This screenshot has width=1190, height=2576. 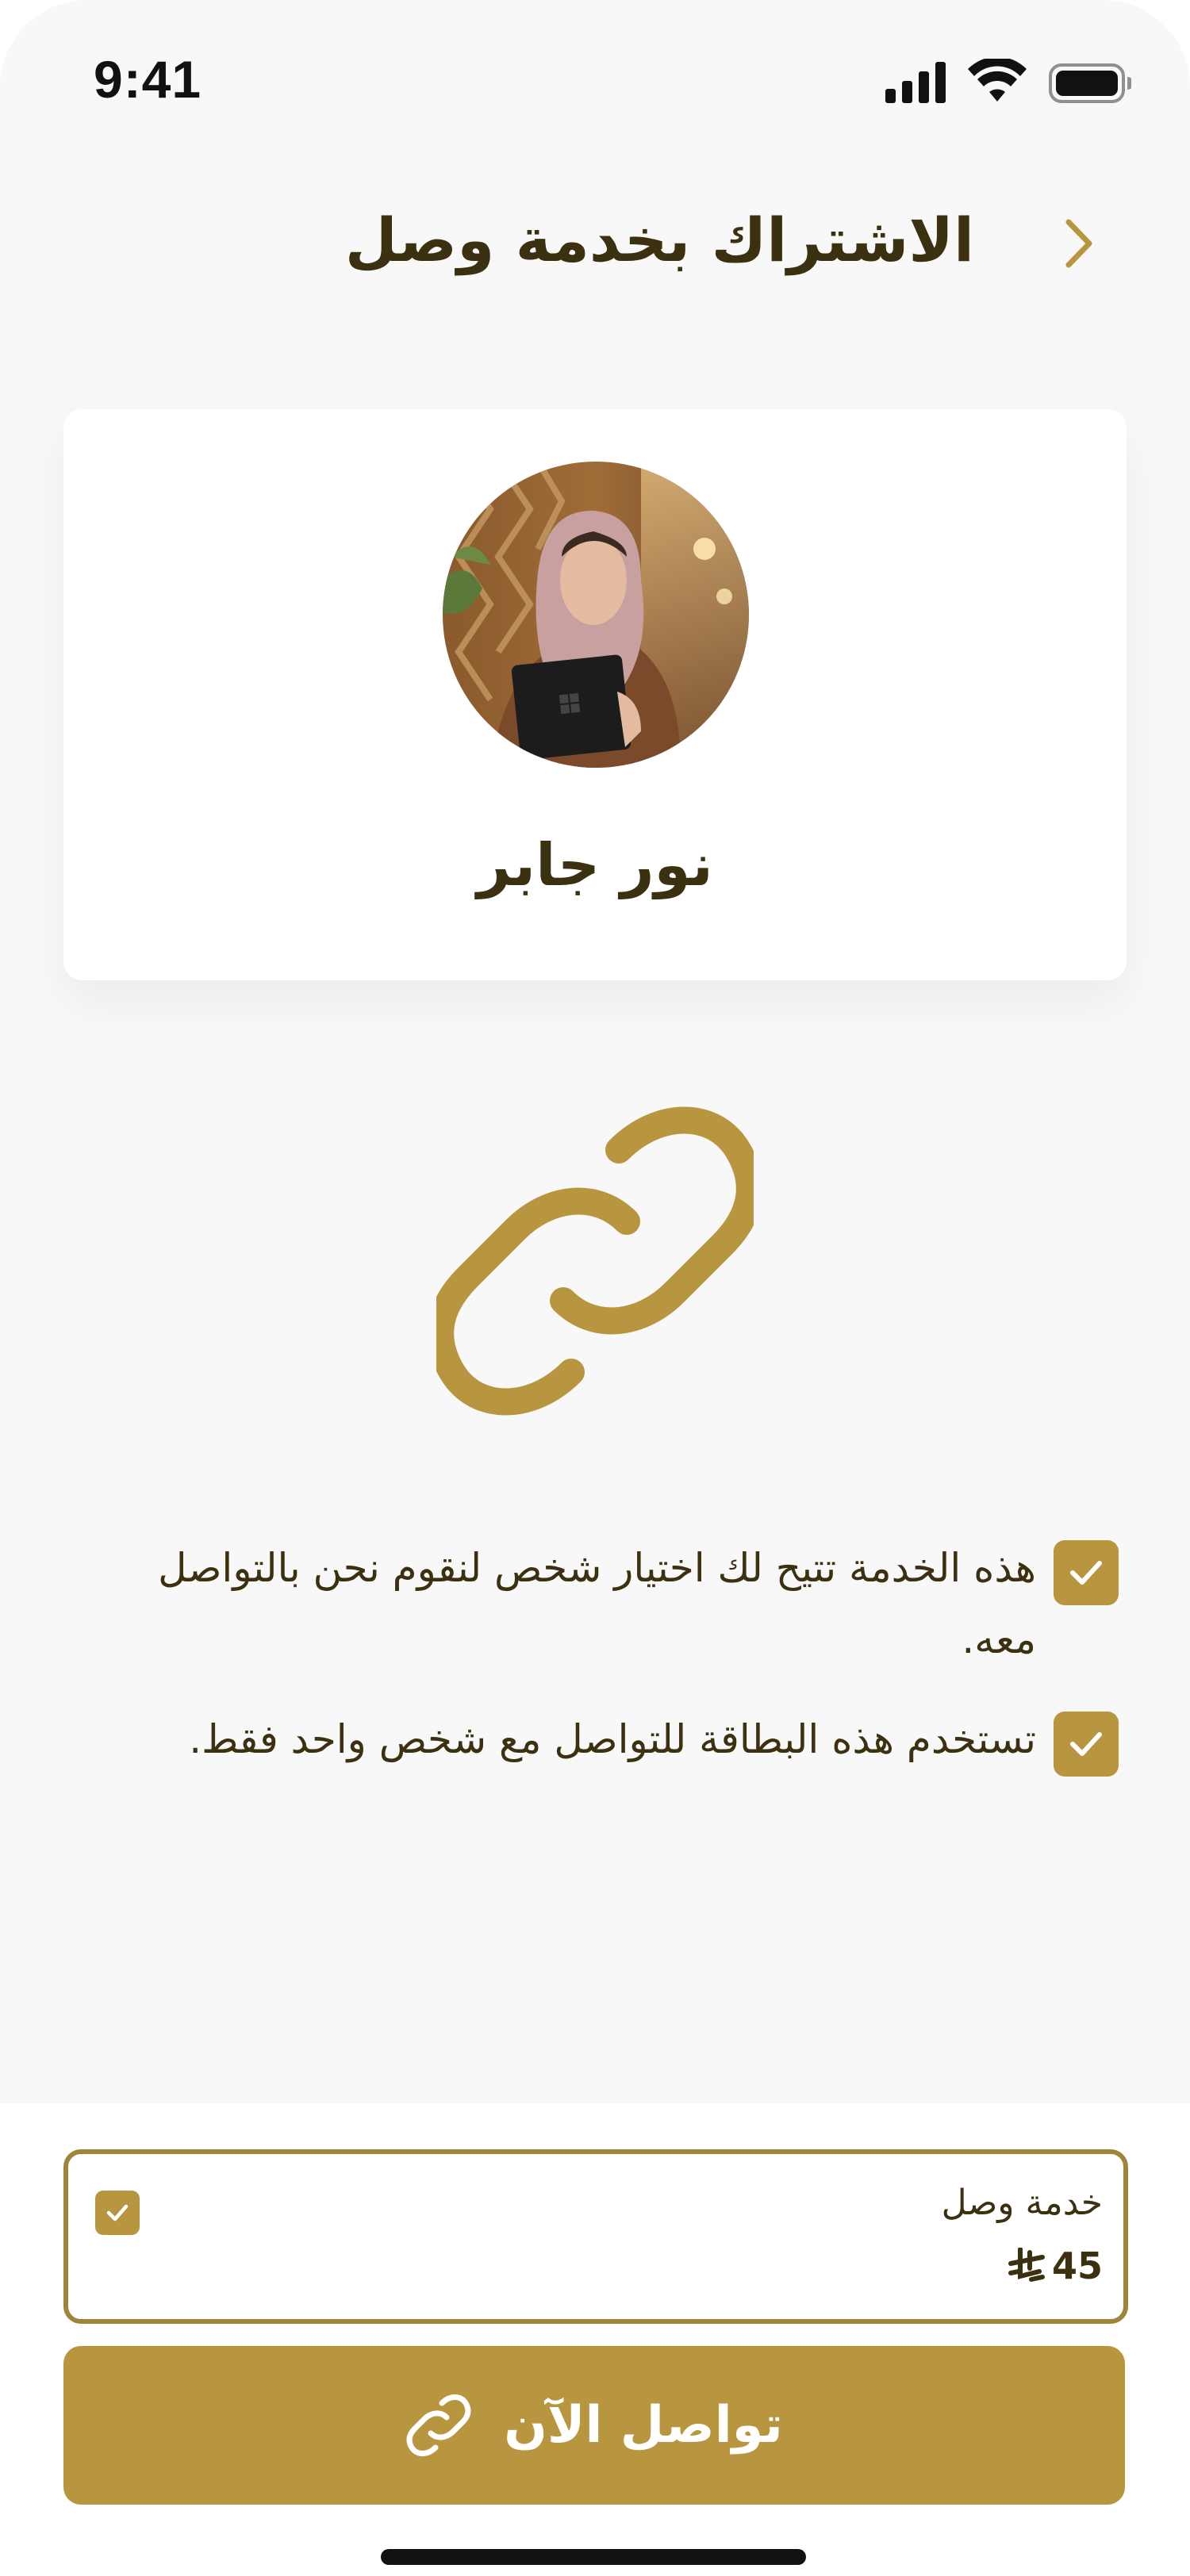 I want to click on plan-name: خدمة وصل, so click(x=1022, y=2203).